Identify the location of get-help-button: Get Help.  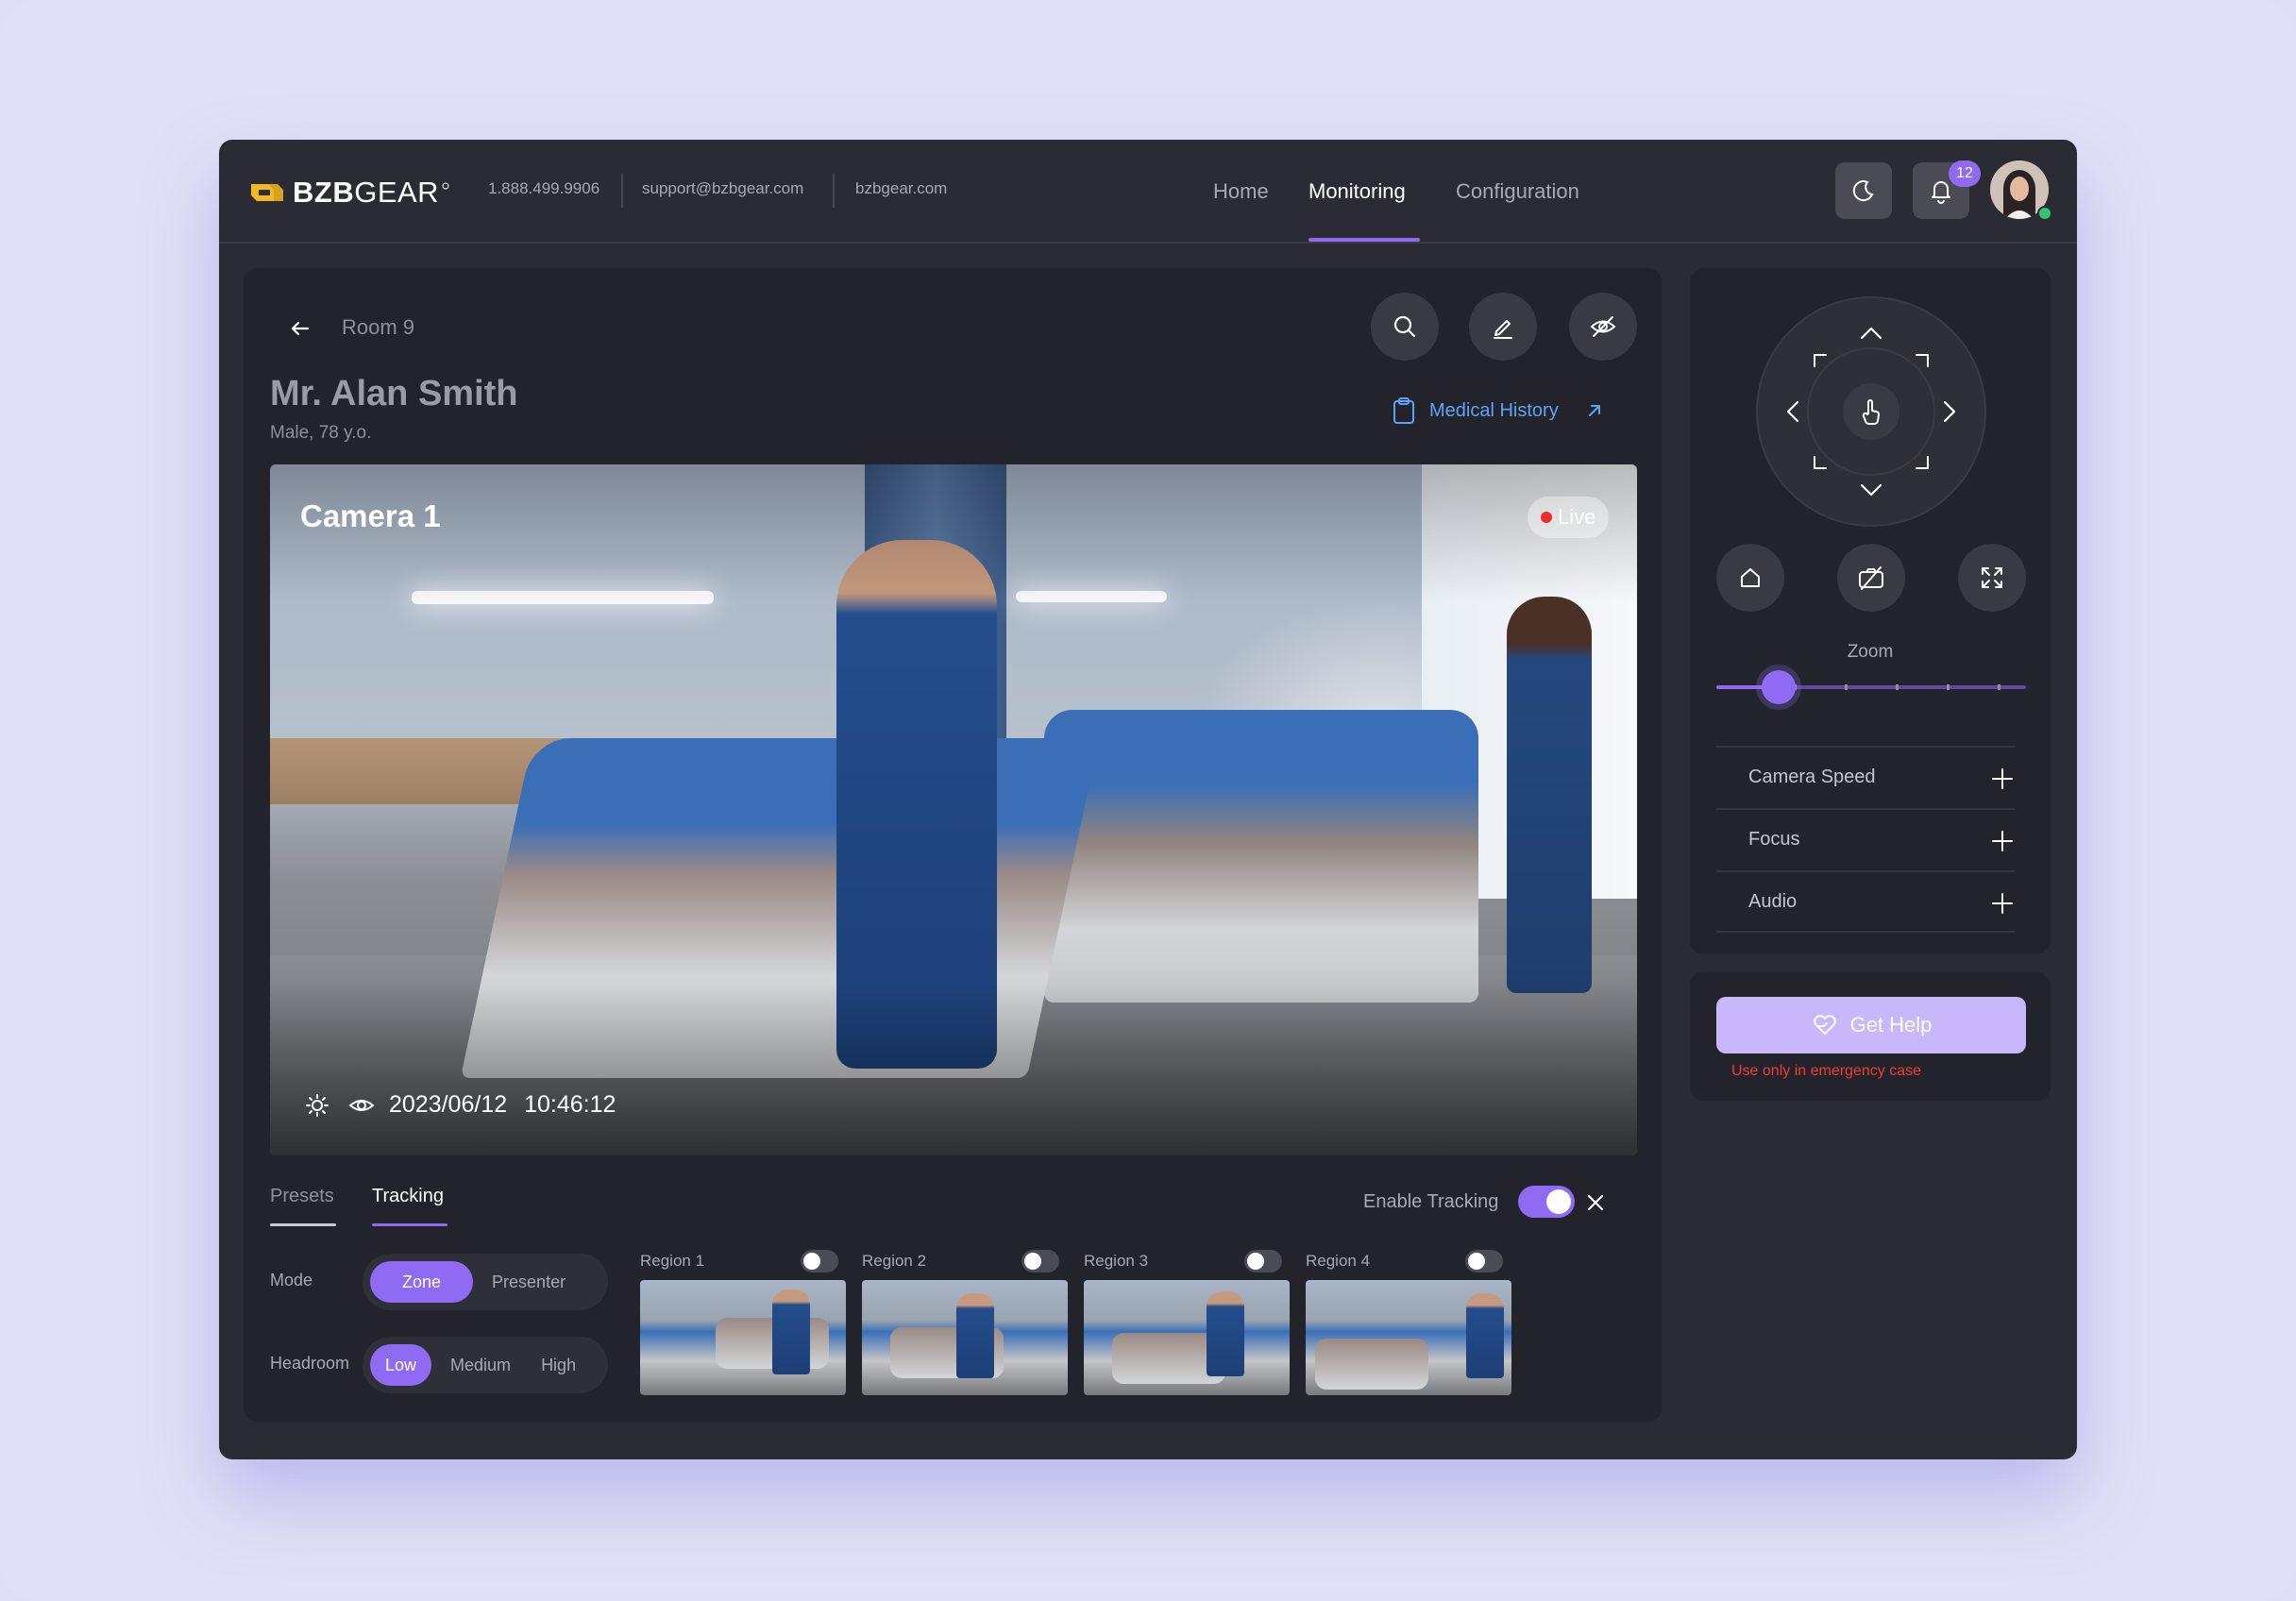
(1871, 1025).